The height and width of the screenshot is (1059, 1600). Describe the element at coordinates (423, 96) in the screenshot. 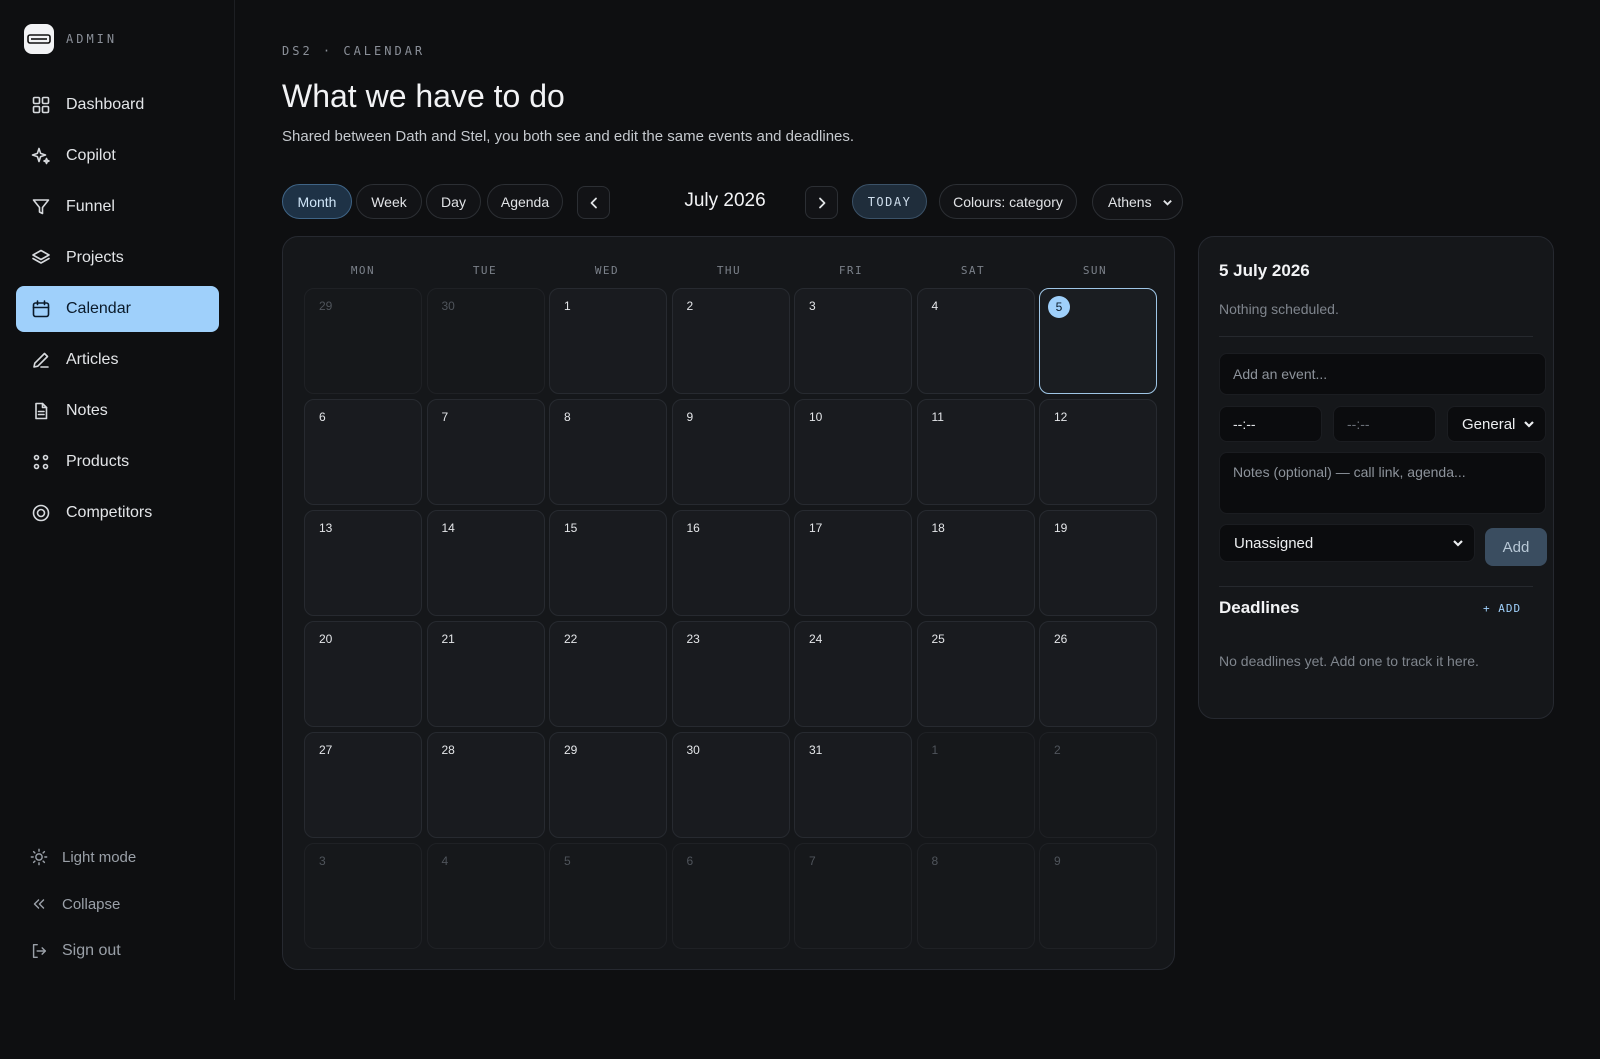

I see `page-title: What we have to do` at that location.